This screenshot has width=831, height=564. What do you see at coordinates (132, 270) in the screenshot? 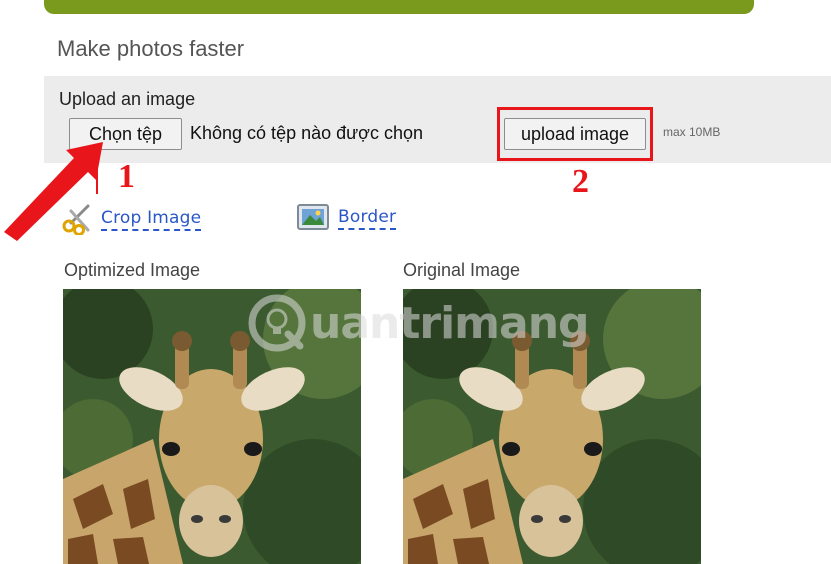
I see `optimized-image-caption: Optimized Image` at bounding box center [132, 270].